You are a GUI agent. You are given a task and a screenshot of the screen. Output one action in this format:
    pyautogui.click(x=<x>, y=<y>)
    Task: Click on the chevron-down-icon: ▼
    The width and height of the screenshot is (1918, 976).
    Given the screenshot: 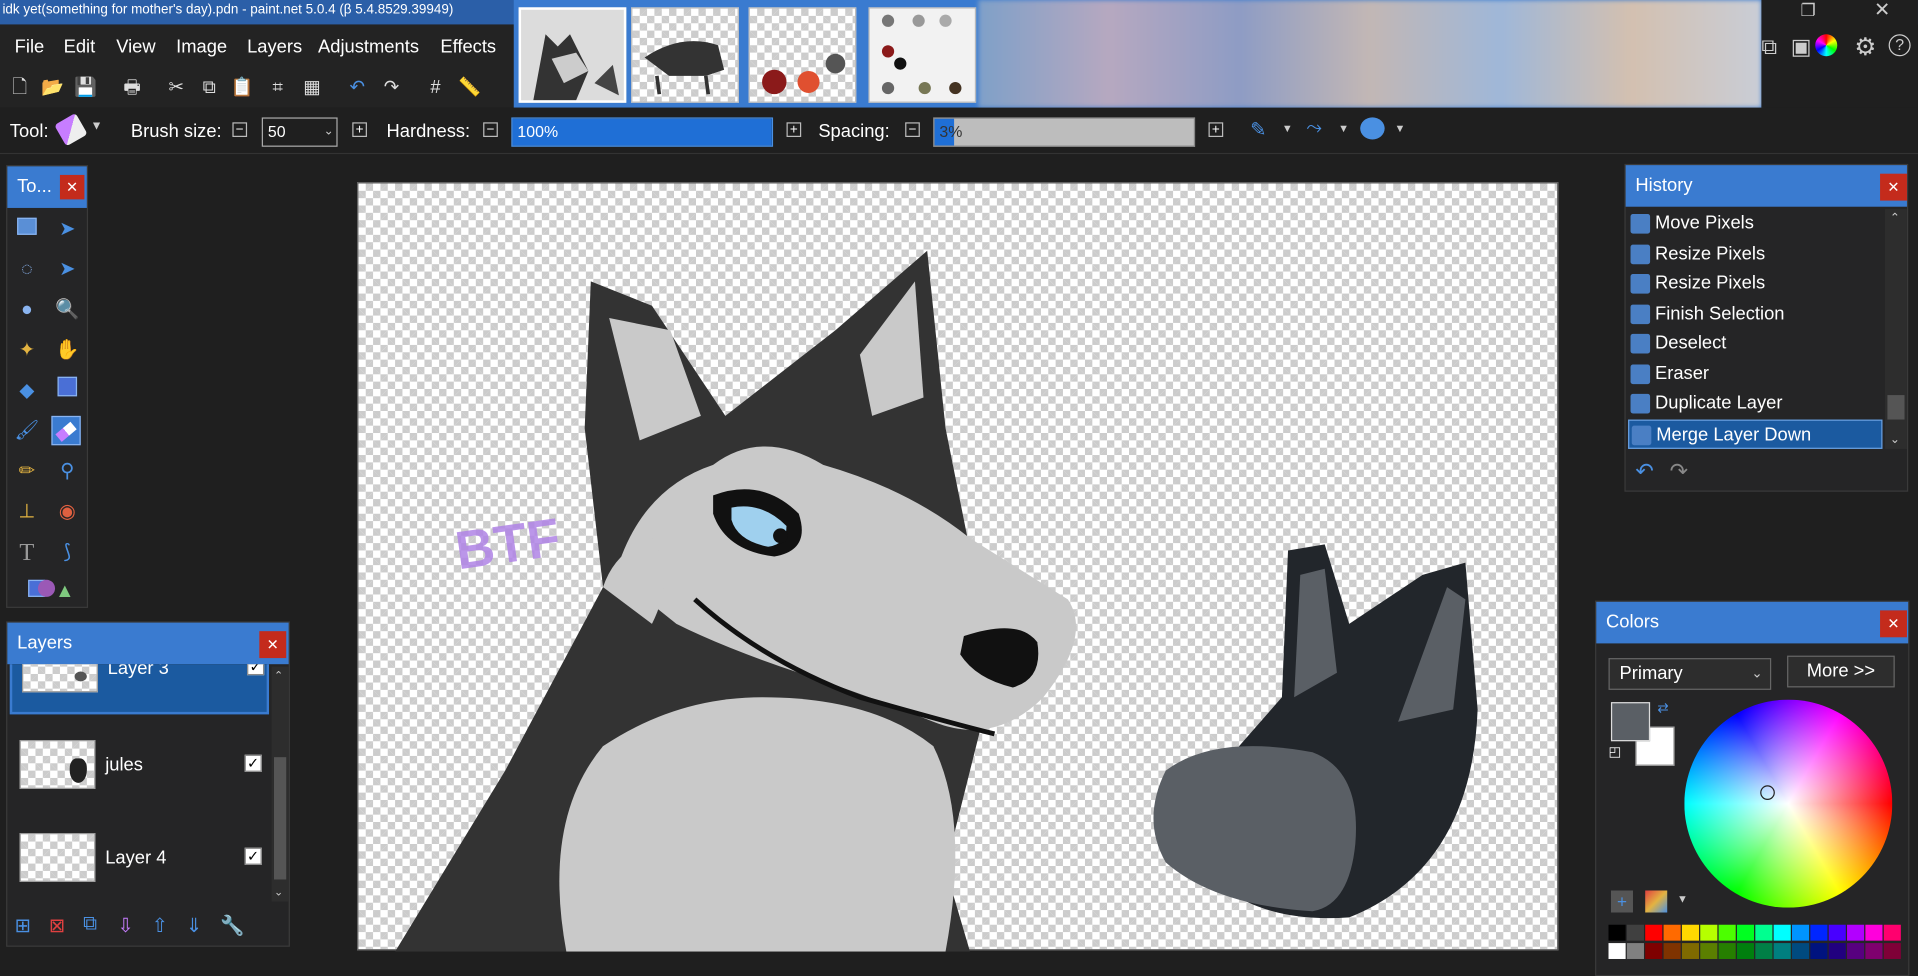 What is the action you would take?
    pyautogui.click(x=1682, y=899)
    